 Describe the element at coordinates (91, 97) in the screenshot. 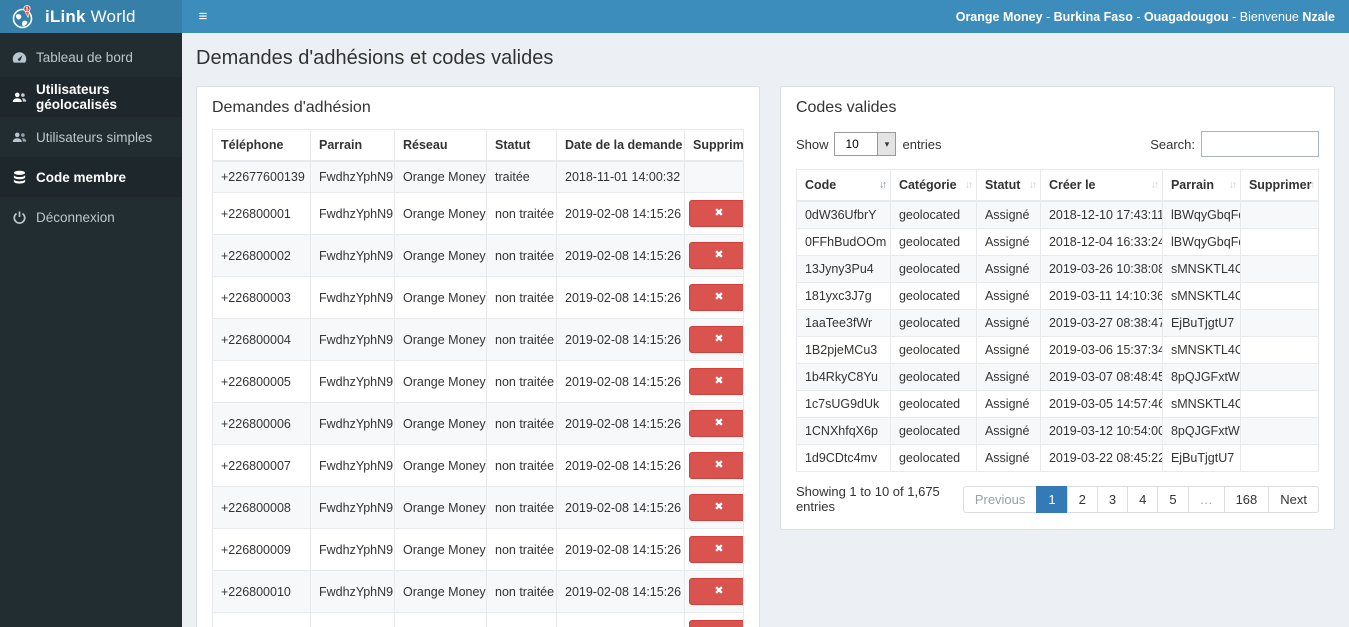

I see `sidebar-item-utilisateurs-geolocalises: Utilisateurs géolocalisés` at that location.